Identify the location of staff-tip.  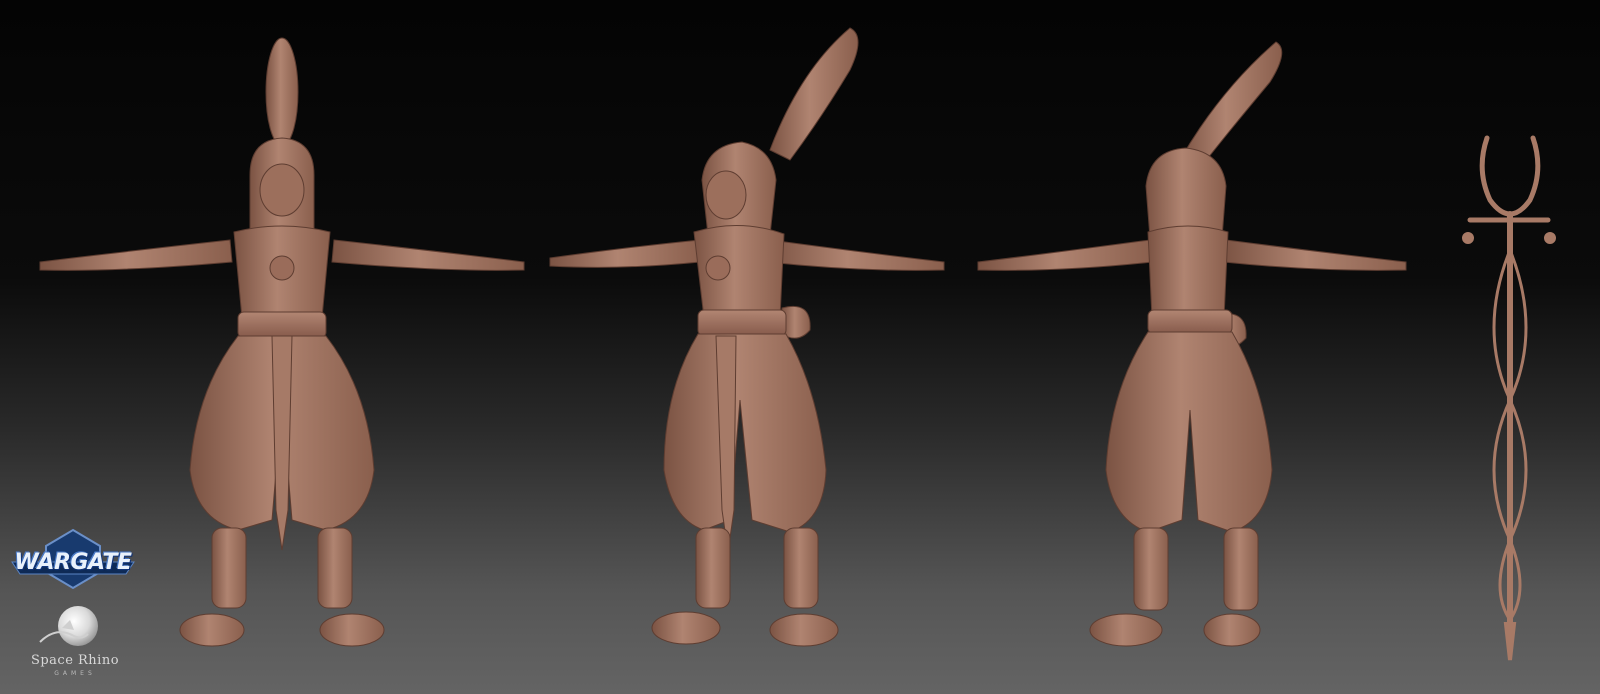
(1510, 641).